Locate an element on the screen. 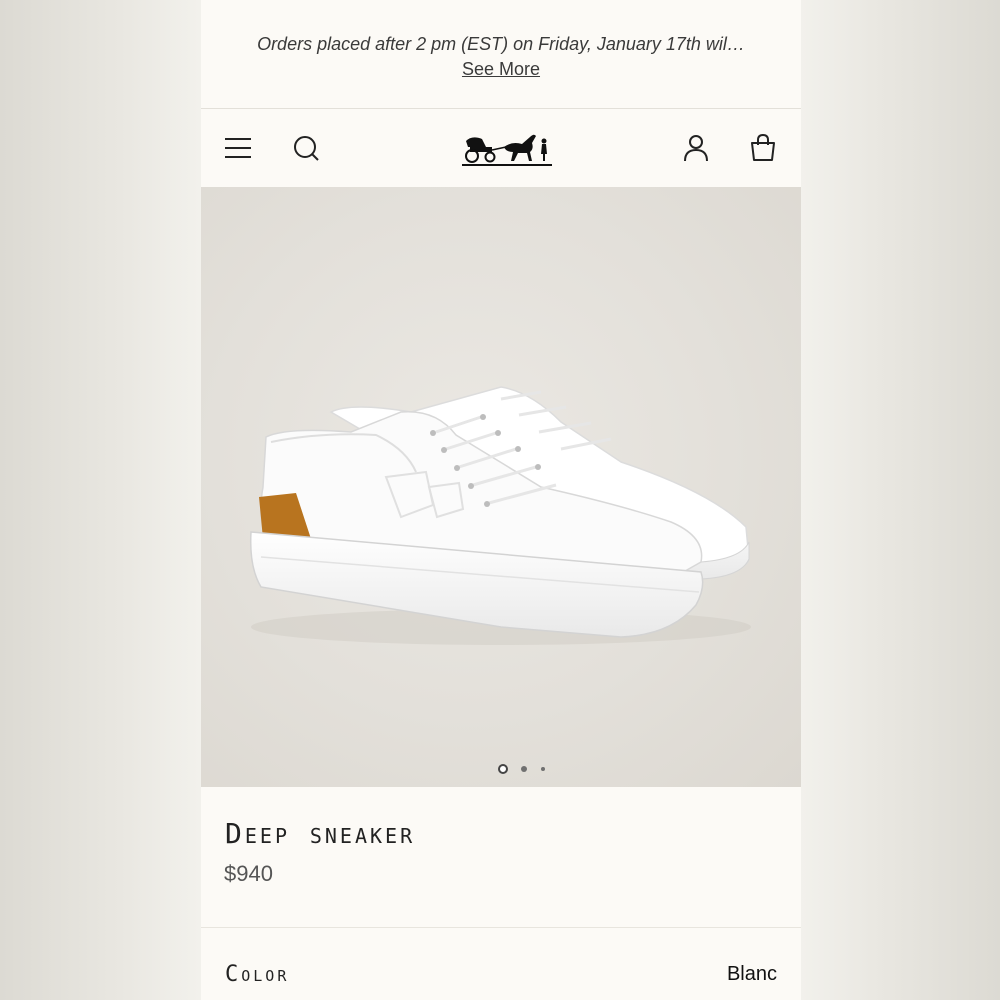  site-header is located at coordinates (501, 148).